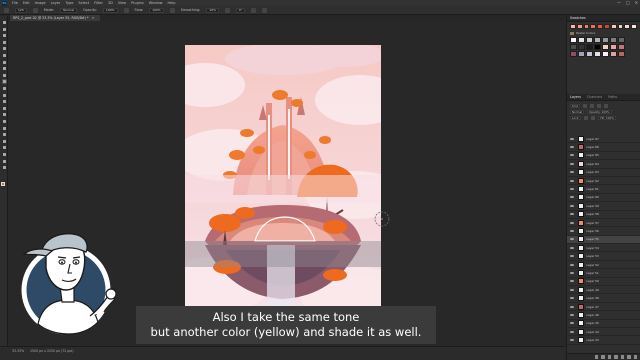 The image size is (640, 360). I want to click on tab-paths: Paths, so click(612, 97).